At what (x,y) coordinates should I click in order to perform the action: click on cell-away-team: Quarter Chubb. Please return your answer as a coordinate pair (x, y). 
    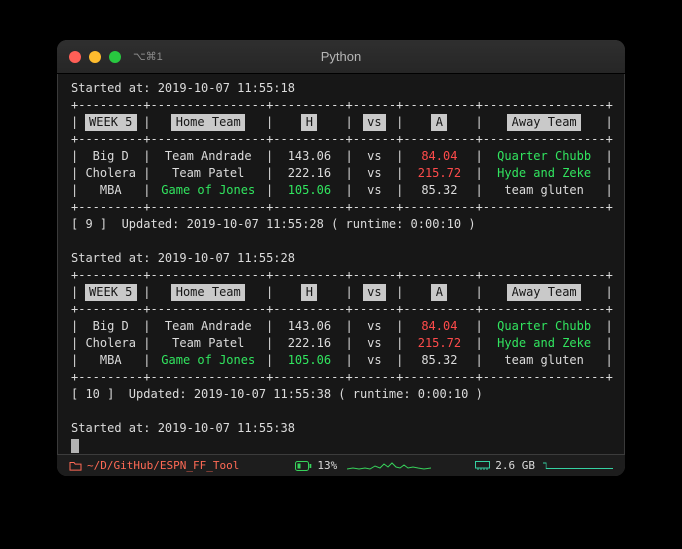
    Looking at the image, I should click on (544, 326).